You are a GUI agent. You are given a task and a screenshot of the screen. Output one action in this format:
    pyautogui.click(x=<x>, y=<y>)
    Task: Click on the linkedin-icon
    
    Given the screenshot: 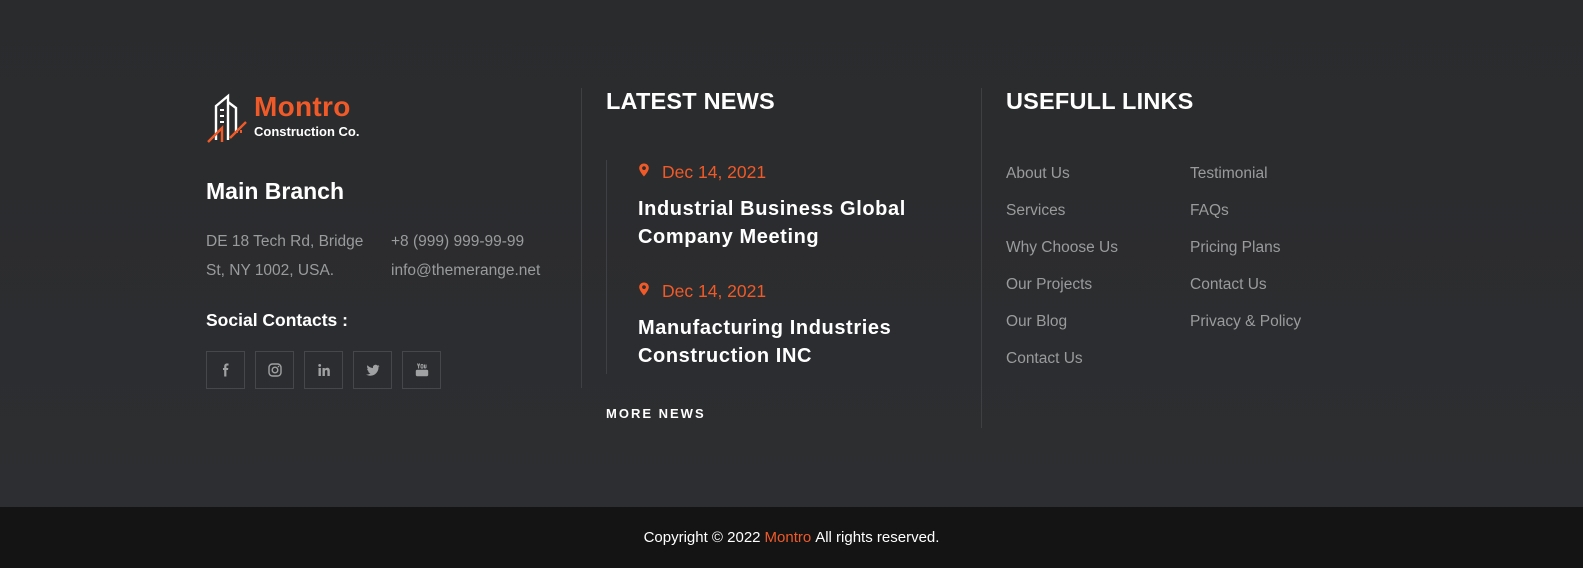 What is the action you would take?
    pyautogui.click(x=323, y=370)
    